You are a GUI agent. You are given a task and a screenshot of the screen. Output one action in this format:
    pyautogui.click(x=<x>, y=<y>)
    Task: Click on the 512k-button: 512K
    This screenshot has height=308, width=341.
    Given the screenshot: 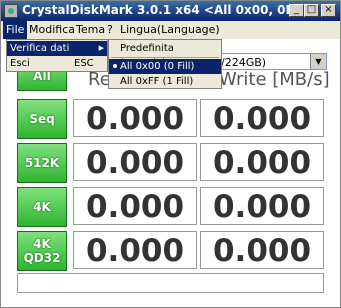 What is the action you would take?
    pyautogui.click(x=42, y=163)
    